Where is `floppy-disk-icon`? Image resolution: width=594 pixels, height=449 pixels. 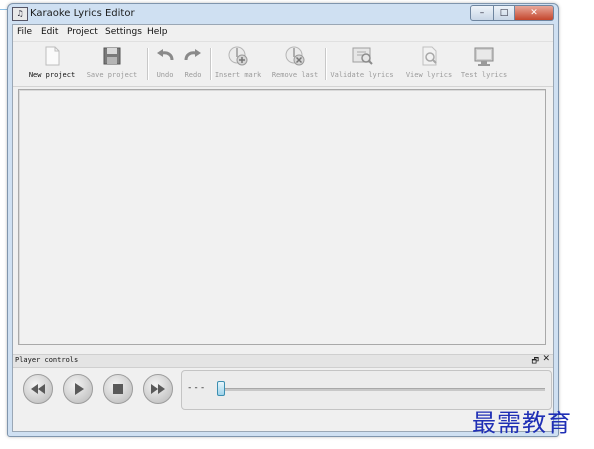 floppy-disk-icon is located at coordinates (112, 56).